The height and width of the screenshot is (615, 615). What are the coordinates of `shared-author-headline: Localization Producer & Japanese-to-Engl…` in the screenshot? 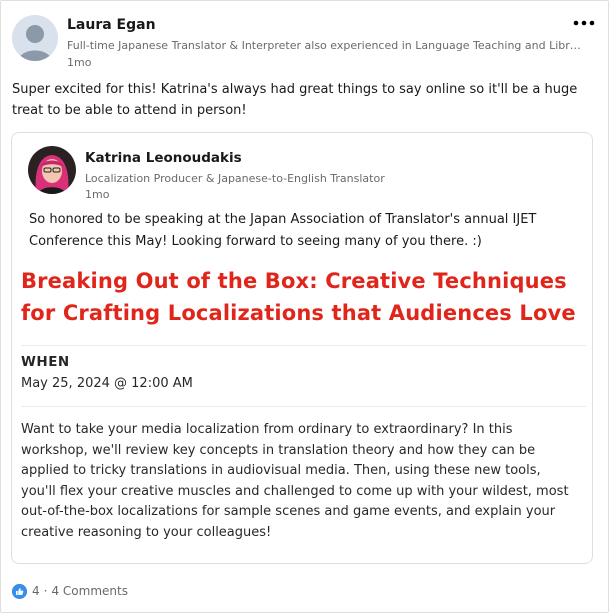 It's located at (235, 178).